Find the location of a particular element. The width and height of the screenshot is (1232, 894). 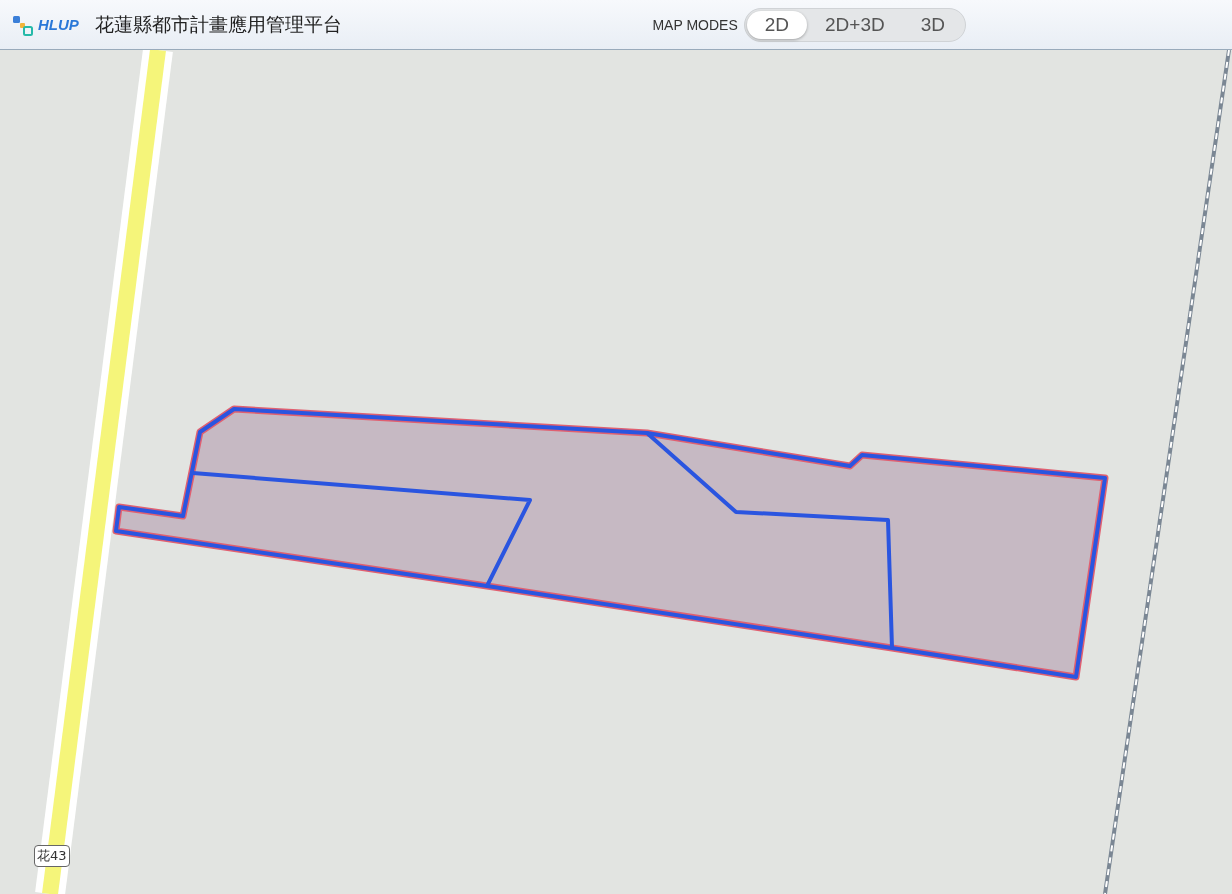

map-mode-tab: 2D+3D is located at coordinates (855, 24).